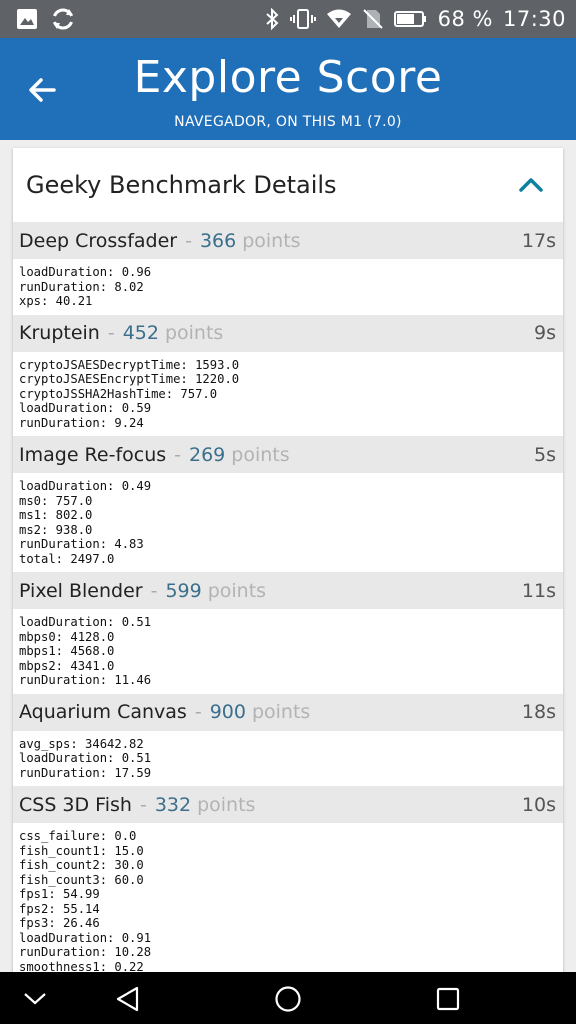  What do you see at coordinates (67, 558) in the screenshot?
I see `detail-line: total: 2497.0` at bounding box center [67, 558].